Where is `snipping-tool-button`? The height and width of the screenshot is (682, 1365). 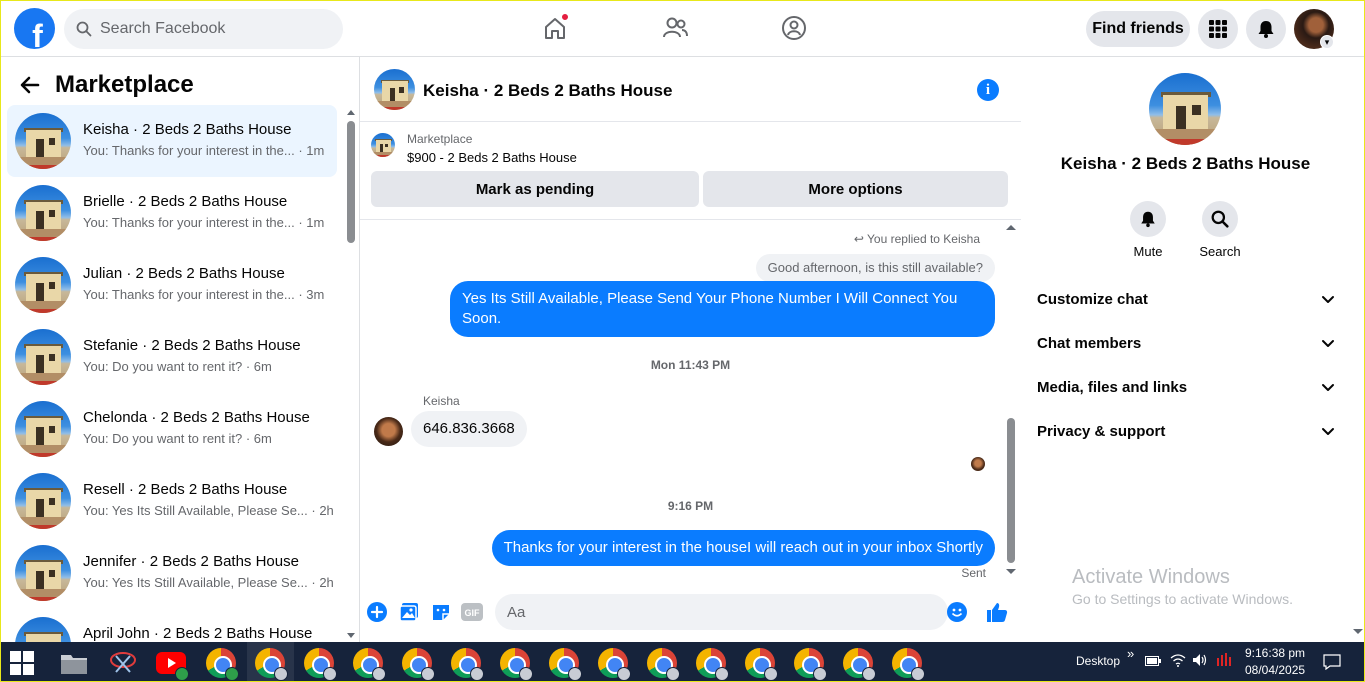 snipping-tool-button is located at coordinates (123, 663).